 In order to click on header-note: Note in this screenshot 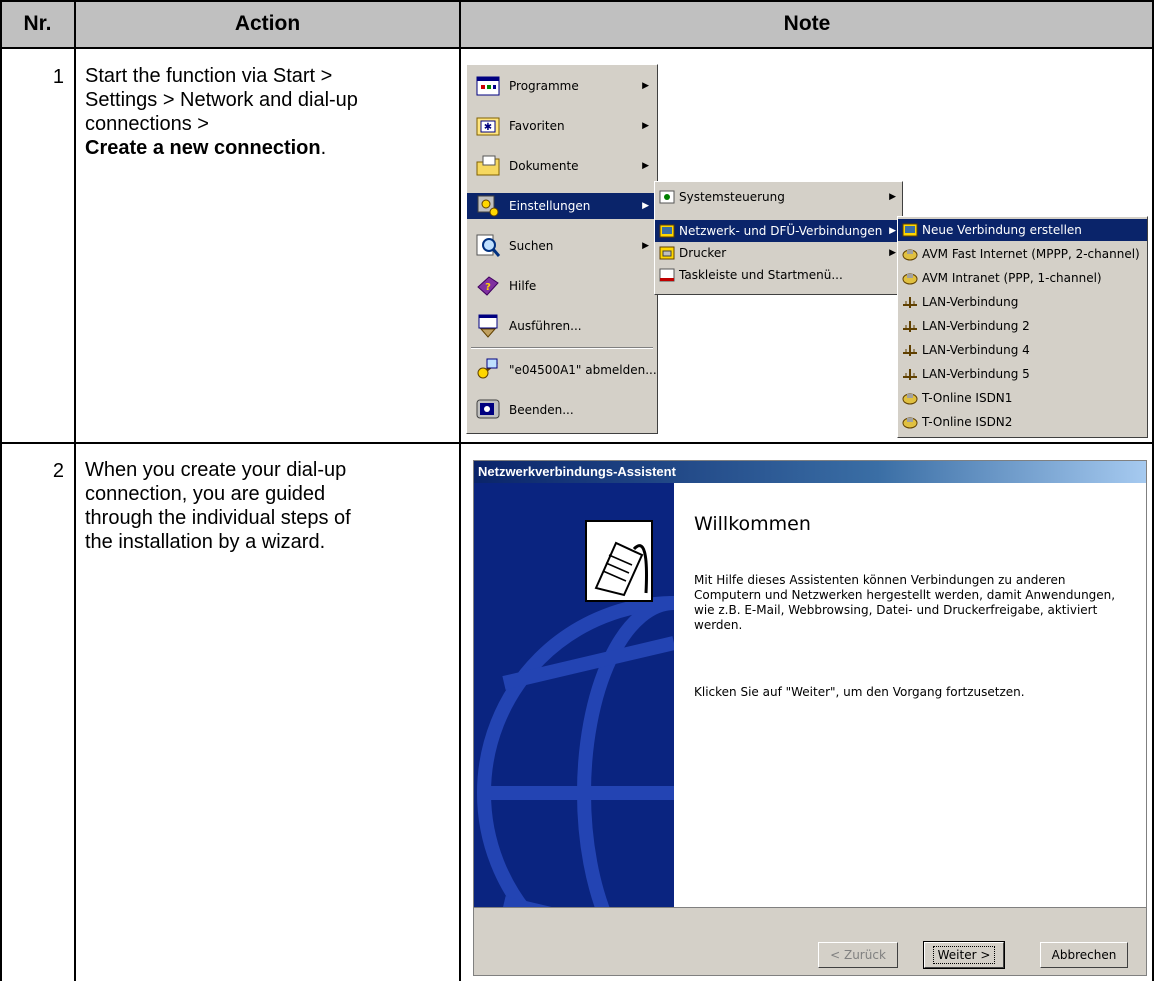, I will do `click(807, 24)`.